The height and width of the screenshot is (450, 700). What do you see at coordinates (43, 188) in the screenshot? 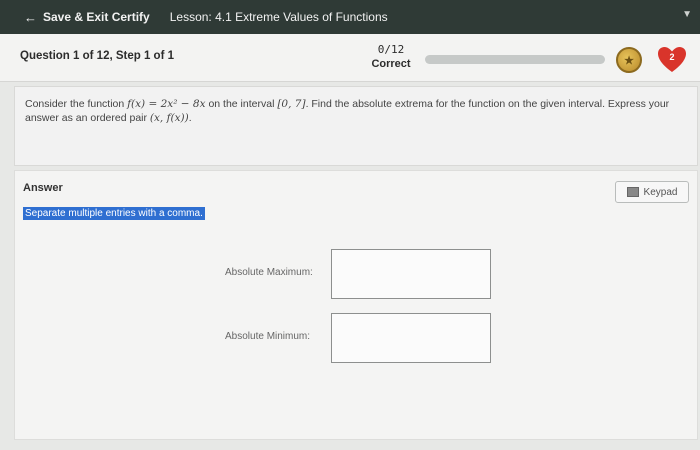
I see `answer-label: Answer` at bounding box center [43, 188].